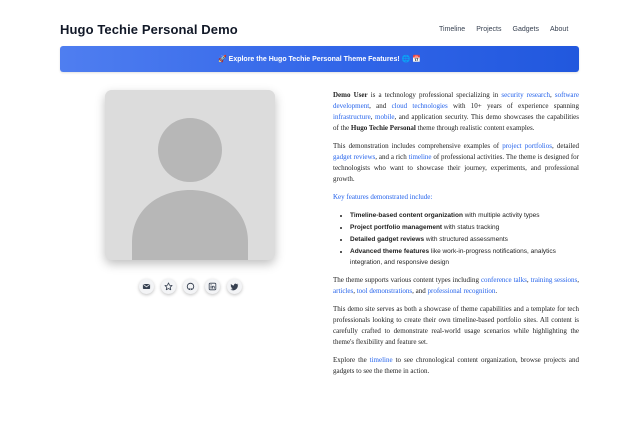  Describe the element at coordinates (488, 29) in the screenshot. I see `nav-projects: Projects` at that location.